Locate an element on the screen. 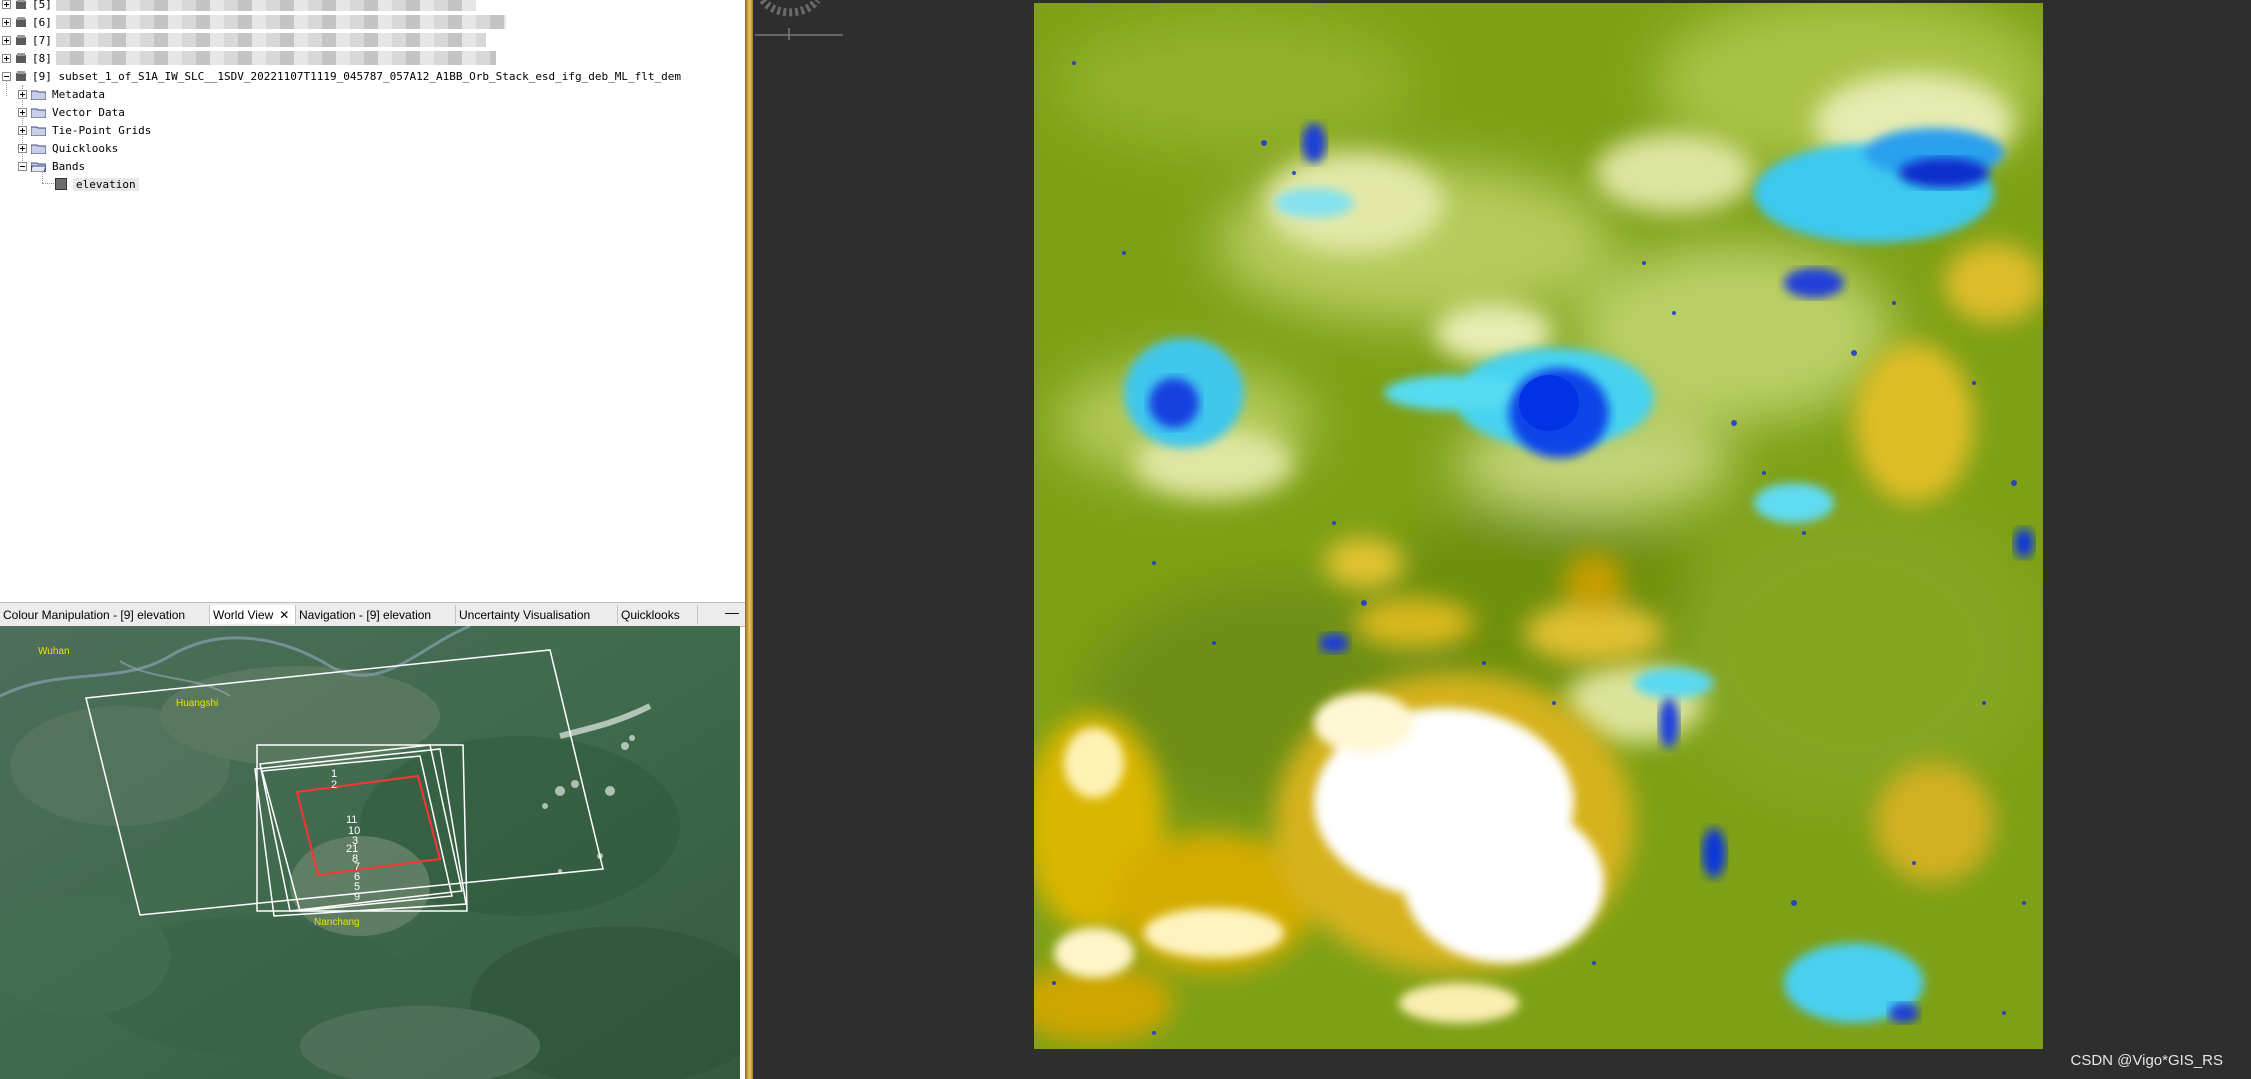 This screenshot has height=1079, width=2251. tree-item-product-6: [6] is located at coordinates (254, 22).